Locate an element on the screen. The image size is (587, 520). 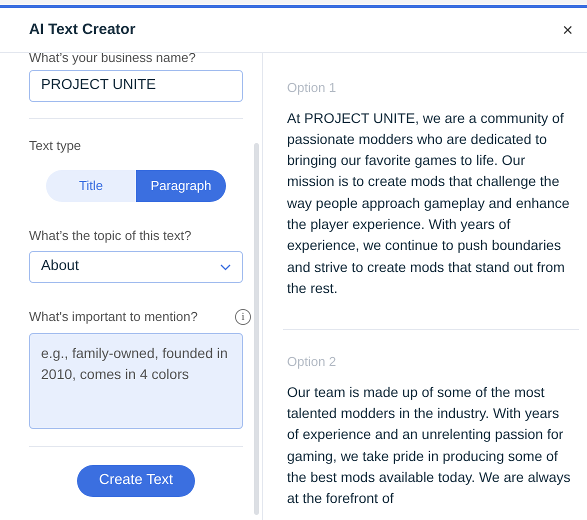
text-type-tab: Title is located at coordinates (91, 186).